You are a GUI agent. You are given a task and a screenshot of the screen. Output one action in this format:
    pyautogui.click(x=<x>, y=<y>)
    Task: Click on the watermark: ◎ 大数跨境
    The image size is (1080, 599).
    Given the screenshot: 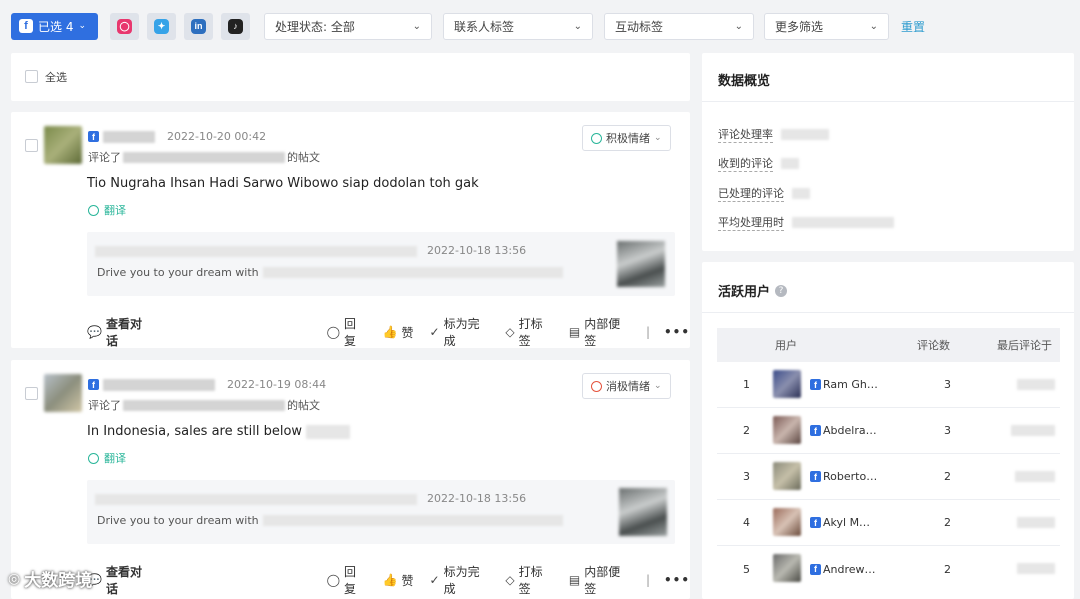 What is the action you would take?
    pyautogui.click(x=50, y=579)
    